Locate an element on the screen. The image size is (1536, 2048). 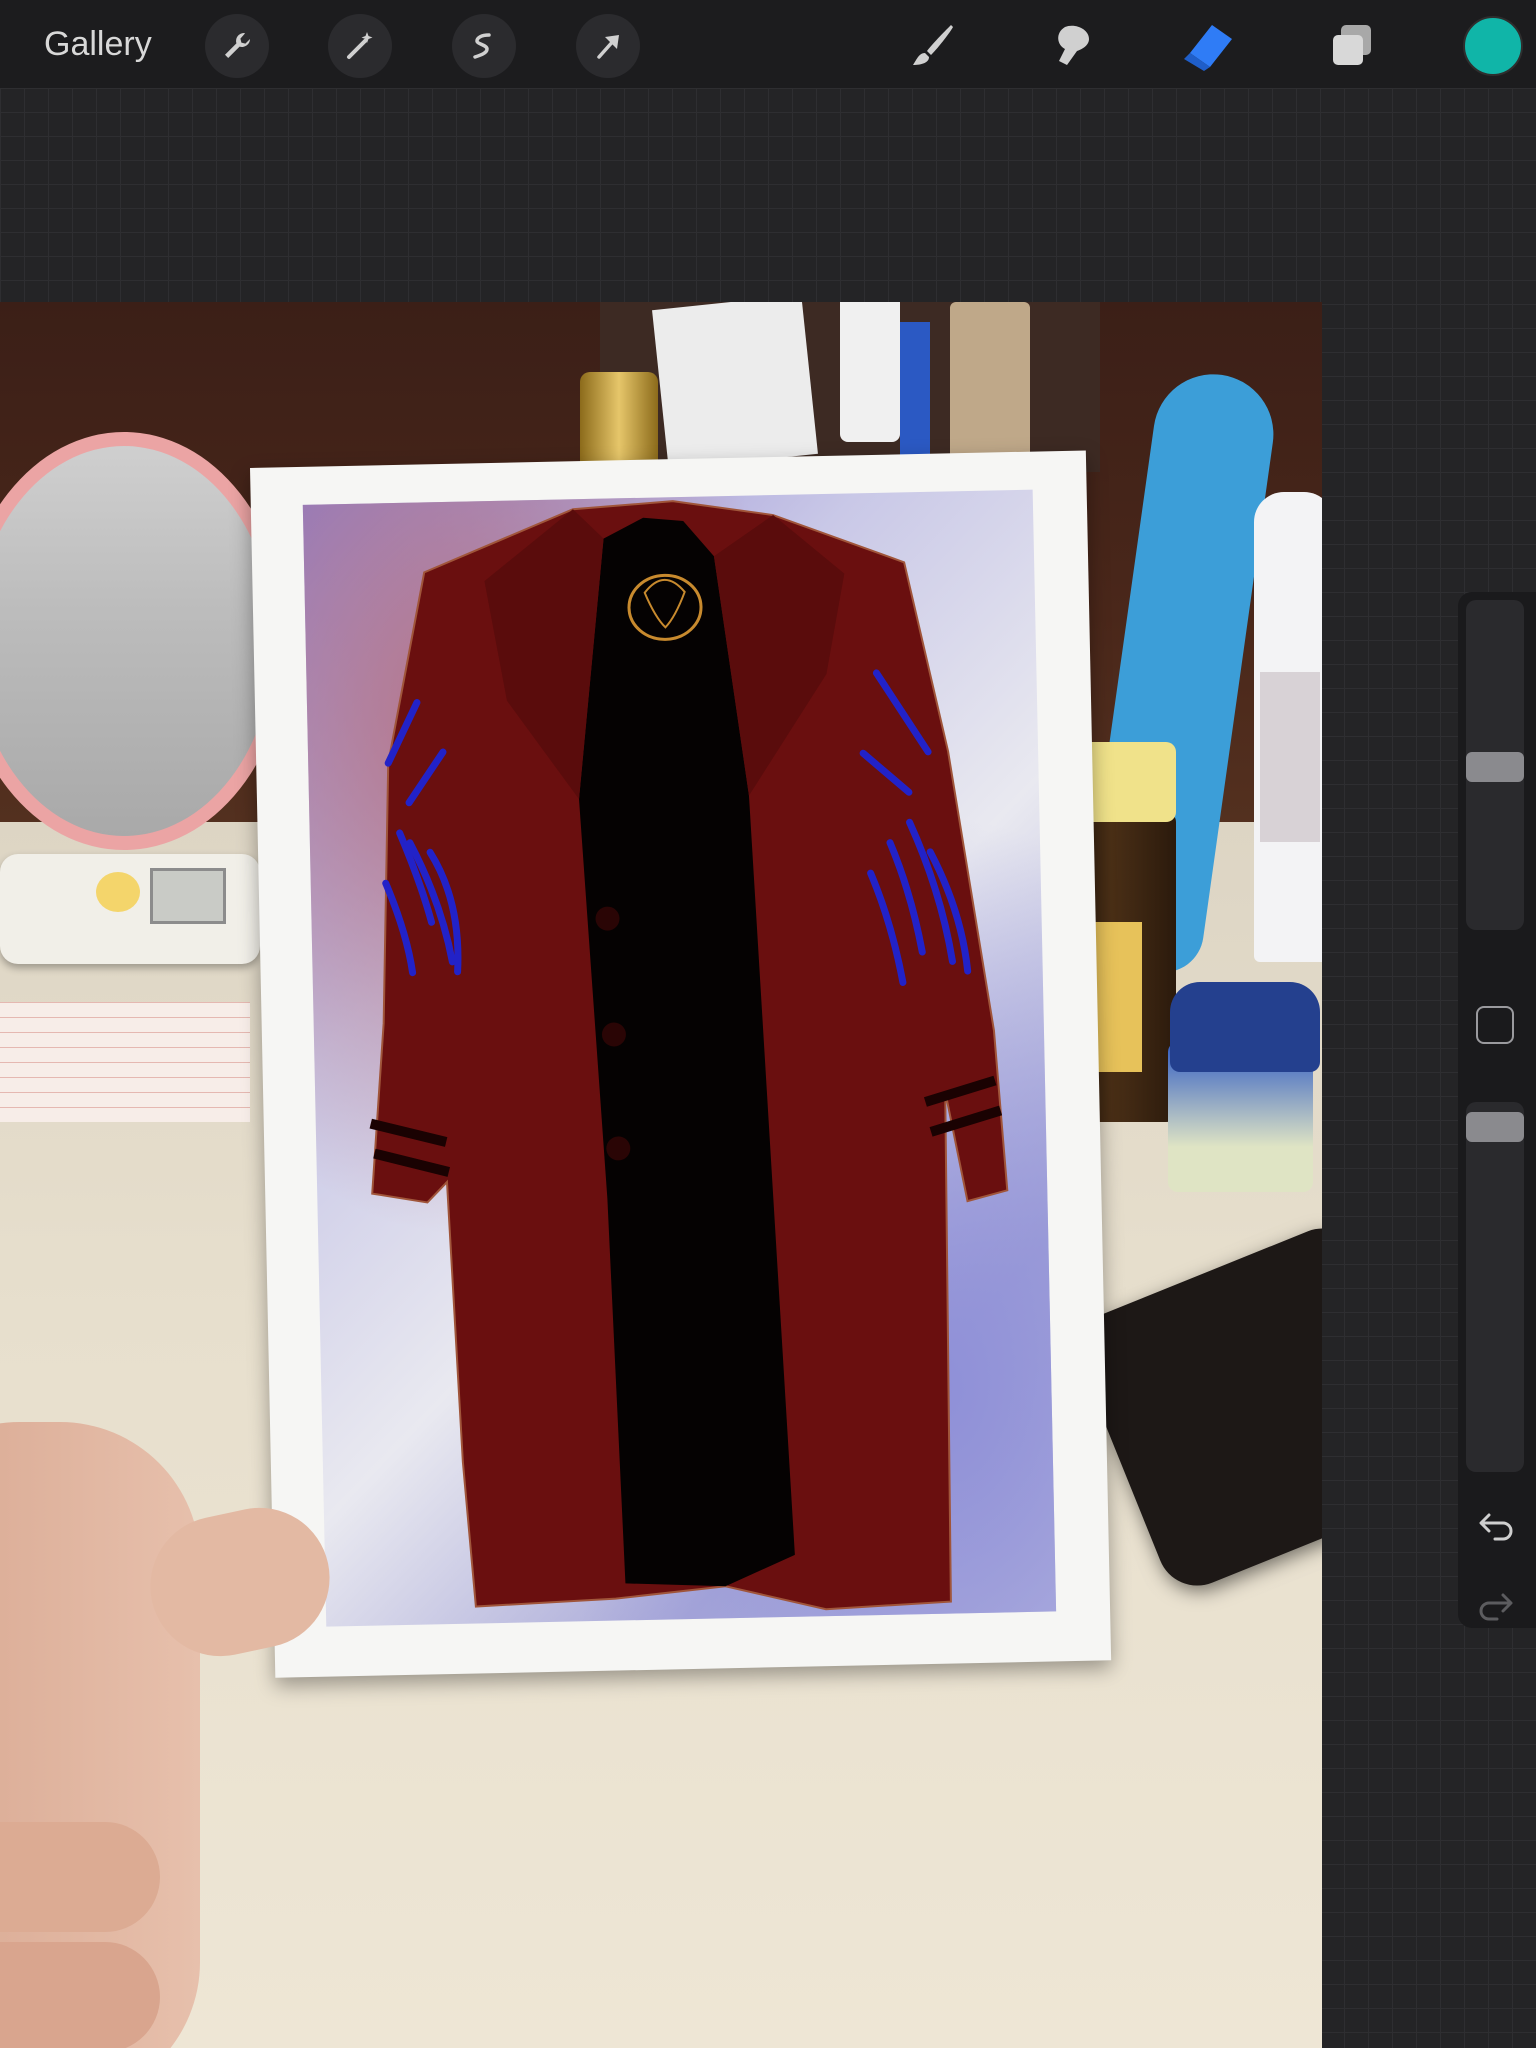
brush-icon is located at coordinates (933, 45).